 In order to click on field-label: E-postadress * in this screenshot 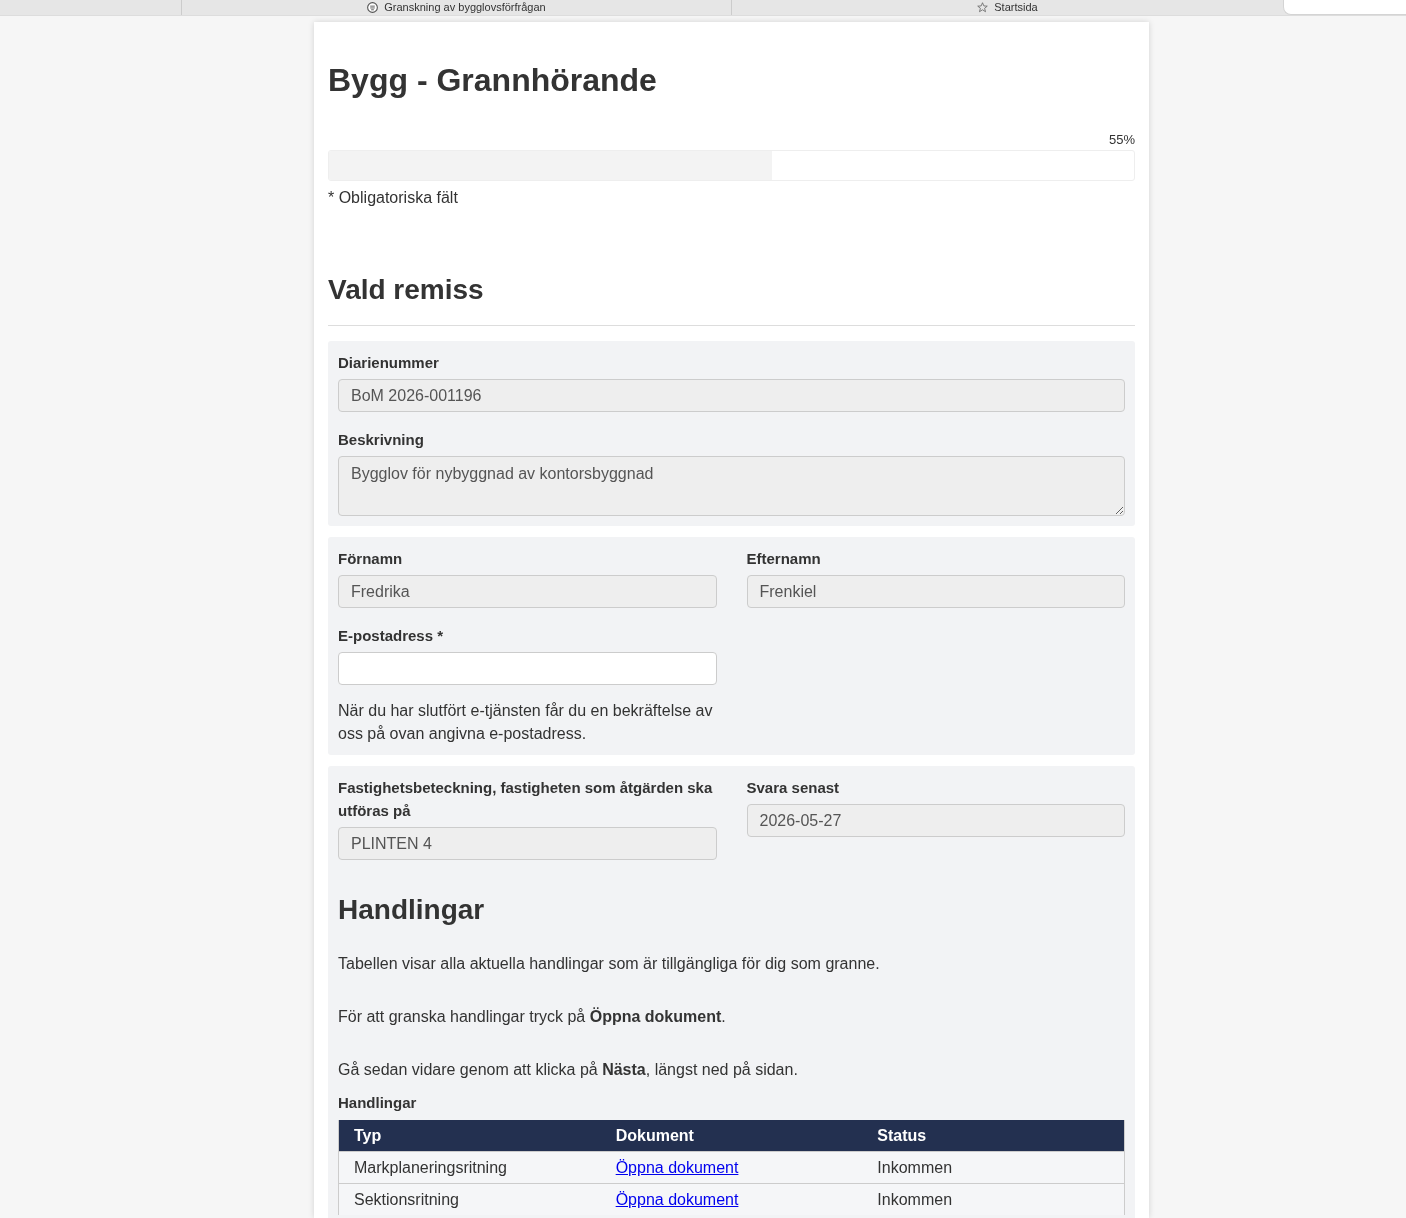, I will do `click(391, 636)`.